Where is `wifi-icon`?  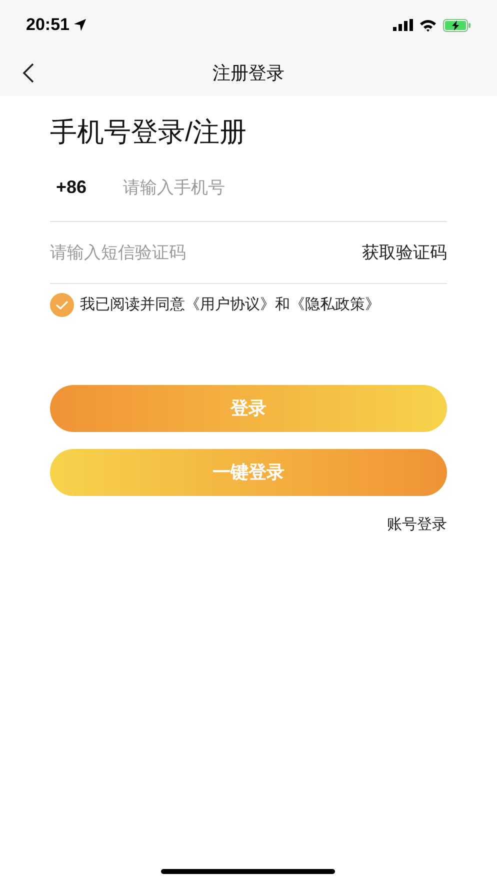
wifi-icon is located at coordinates (428, 25).